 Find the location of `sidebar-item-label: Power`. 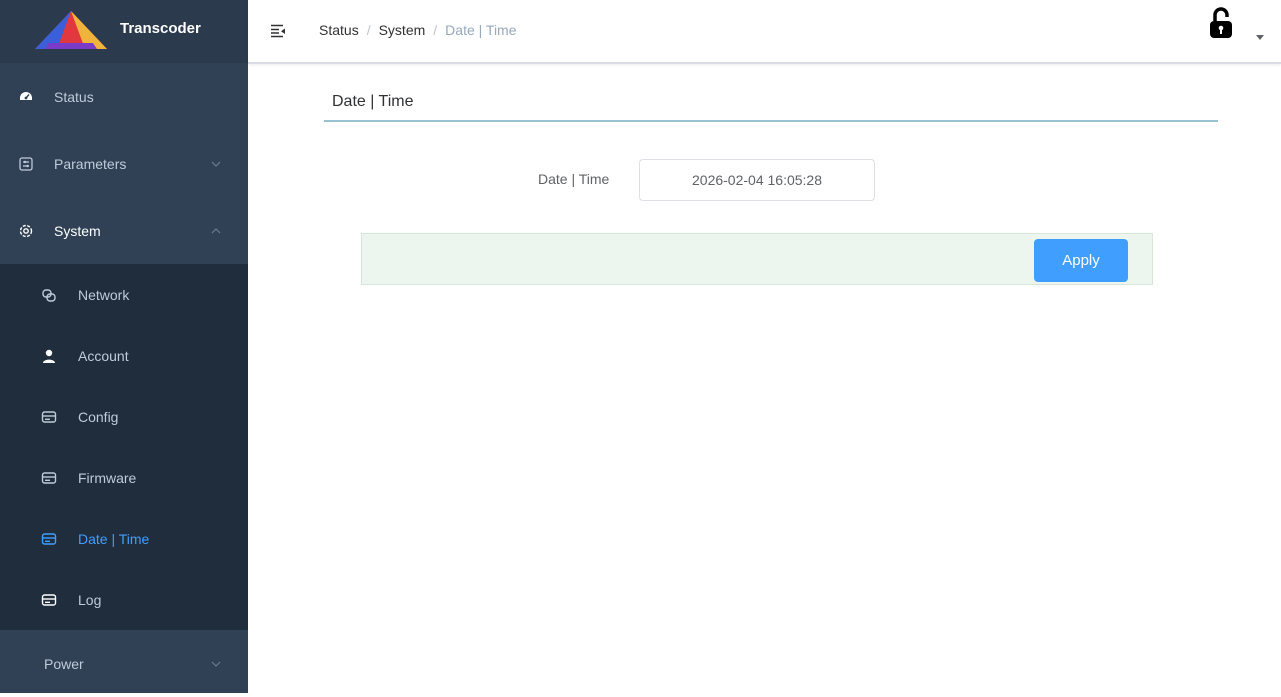

sidebar-item-label: Power is located at coordinates (64, 663).